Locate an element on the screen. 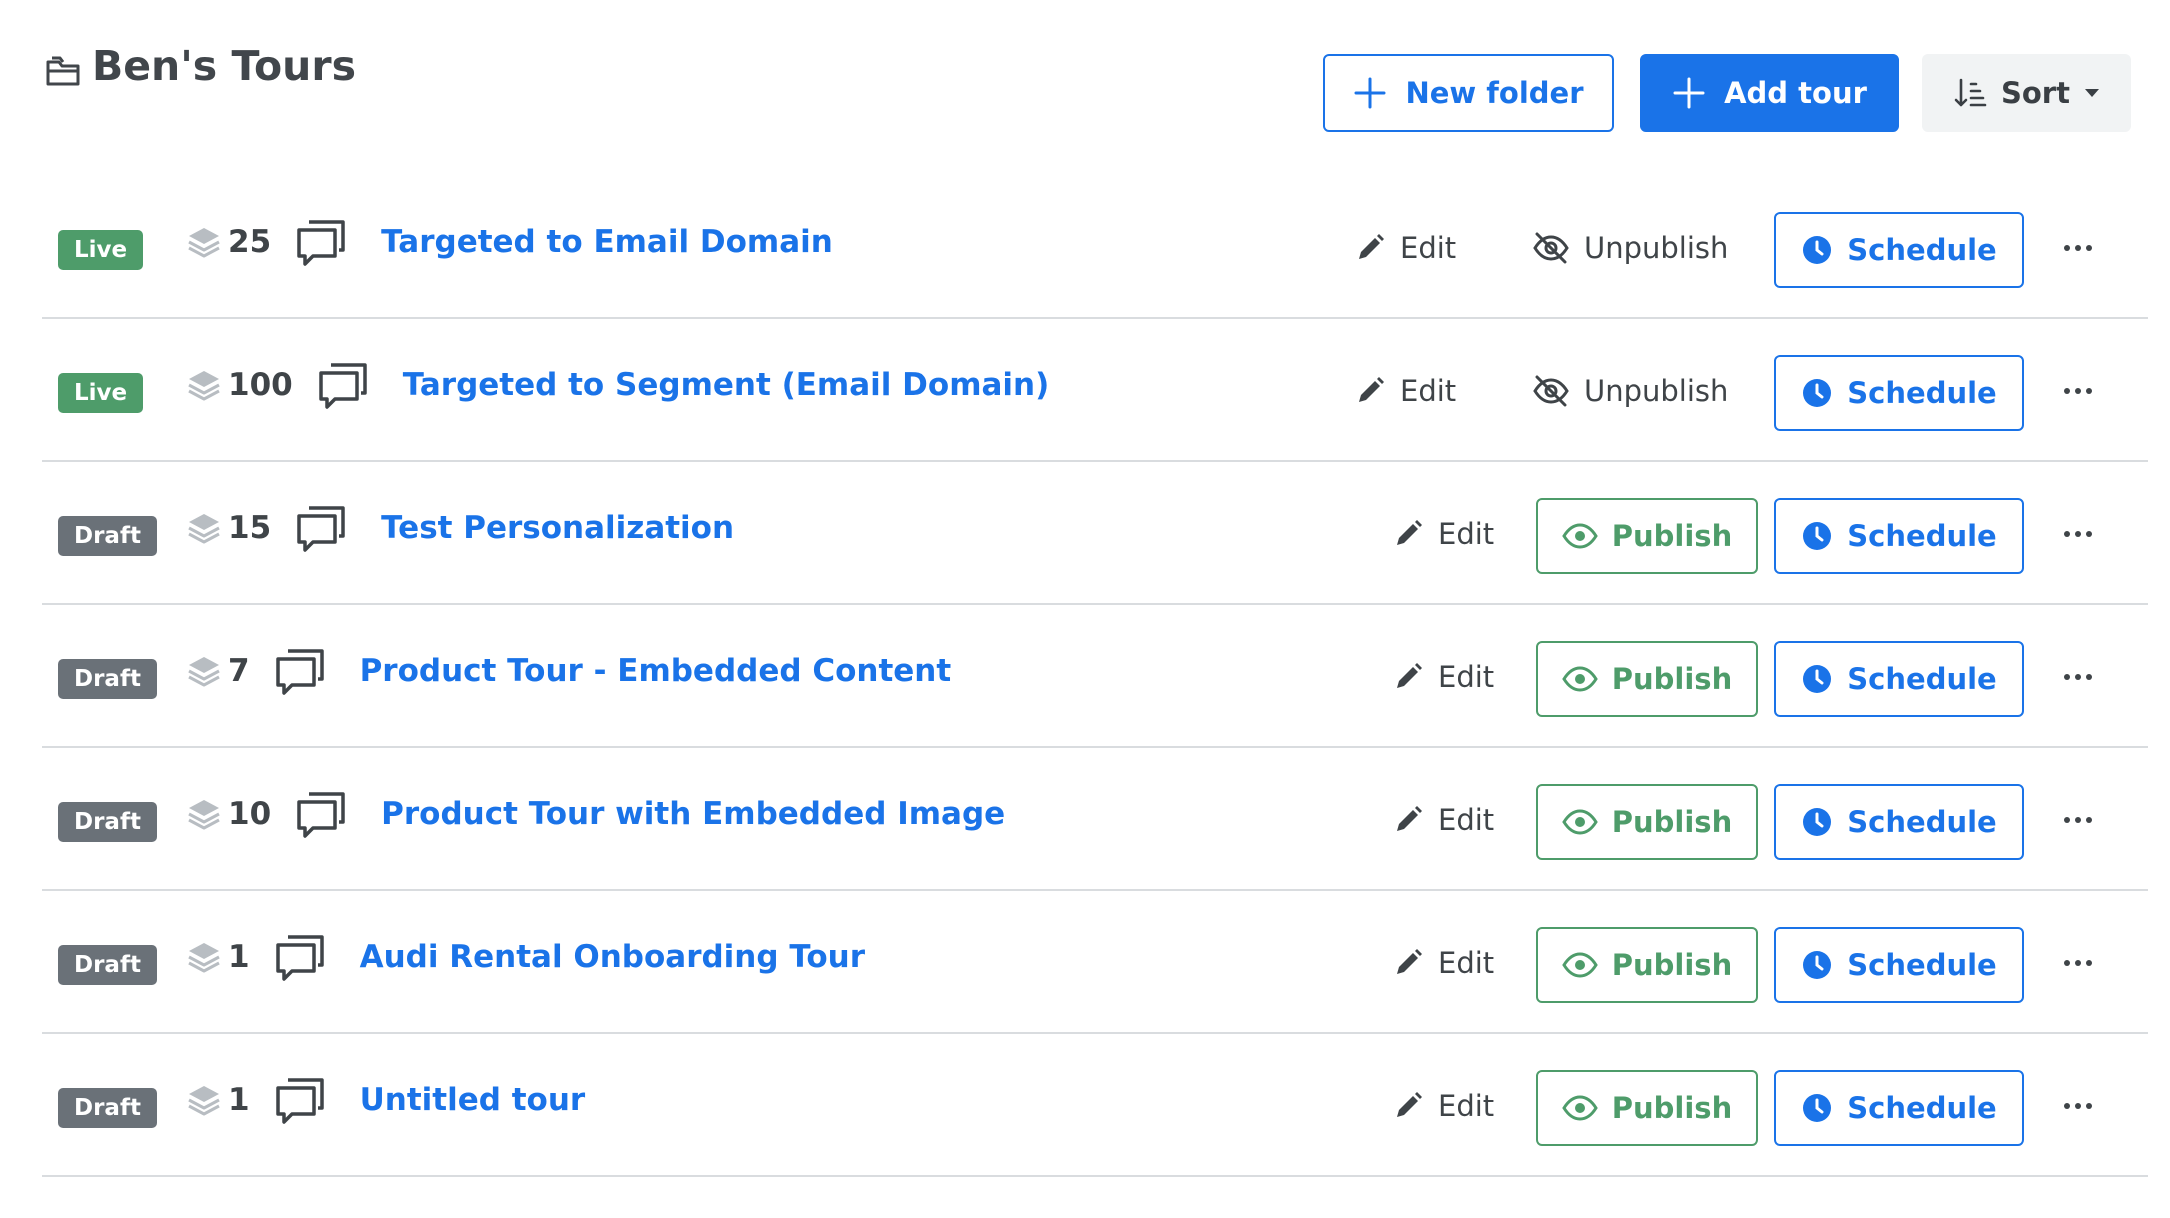 The image size is (2170, 1218). plus-icon is located at coordinates (1370, 93).